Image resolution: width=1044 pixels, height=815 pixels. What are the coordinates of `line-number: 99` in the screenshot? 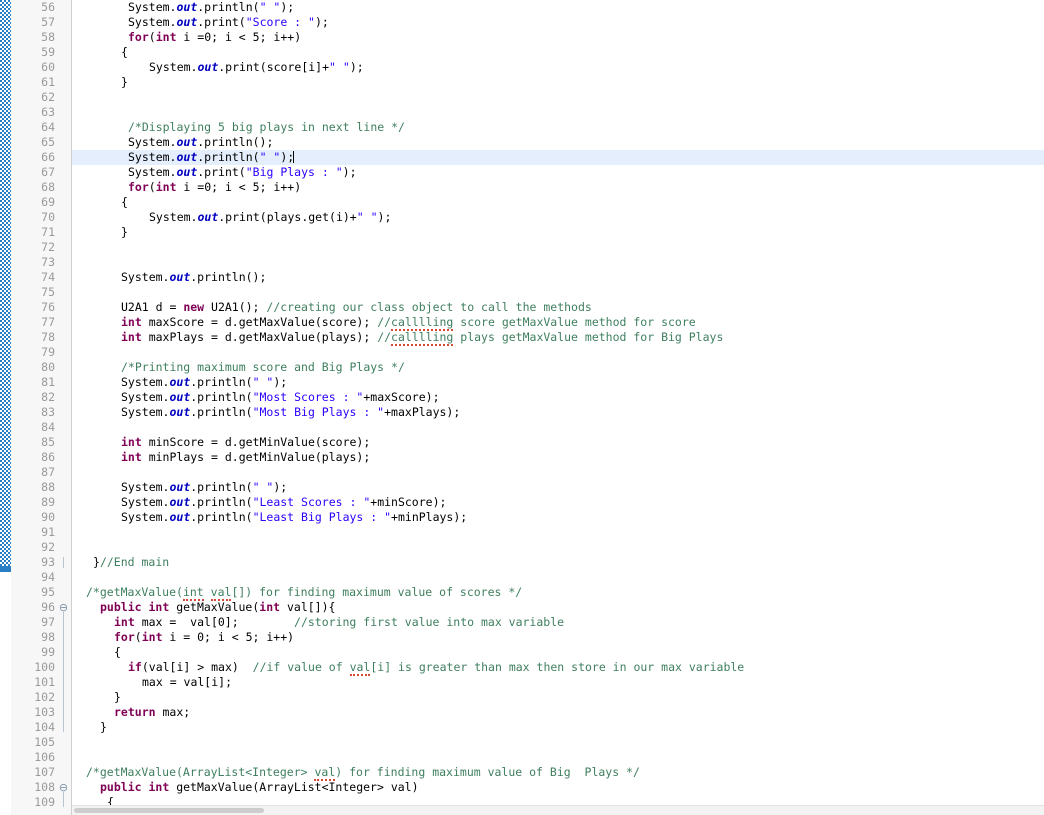 It's located at (48, 652).